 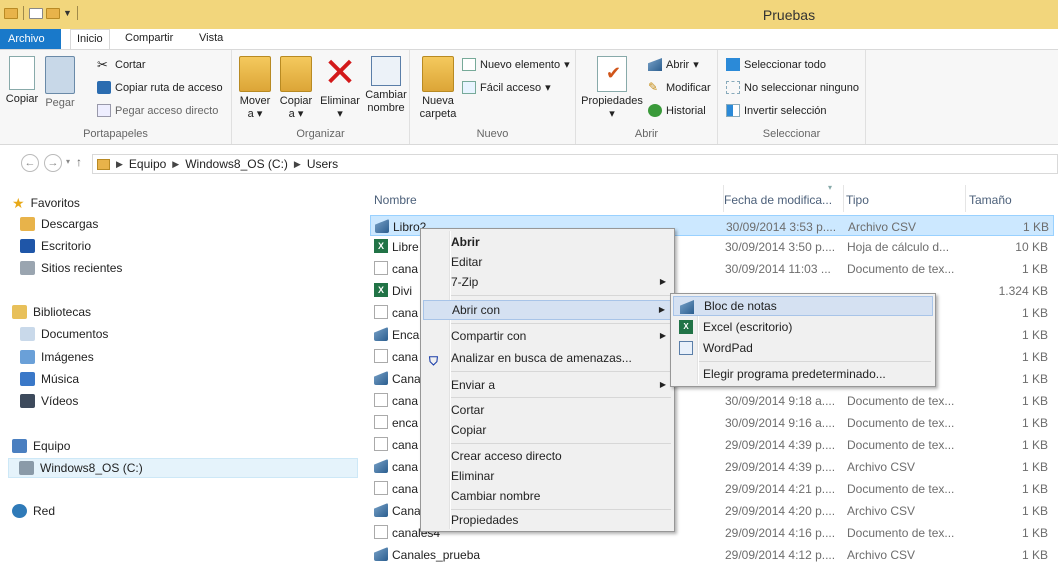 What do you see at coordinates (906, 198) in the screenshot?
I see `column-header-tipo: Tipo` at bounding box center [906, 198].